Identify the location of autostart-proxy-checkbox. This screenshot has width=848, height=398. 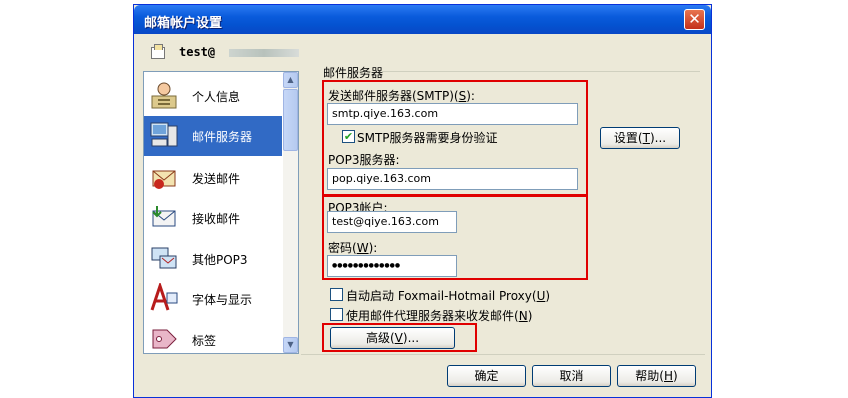
(336, 294).